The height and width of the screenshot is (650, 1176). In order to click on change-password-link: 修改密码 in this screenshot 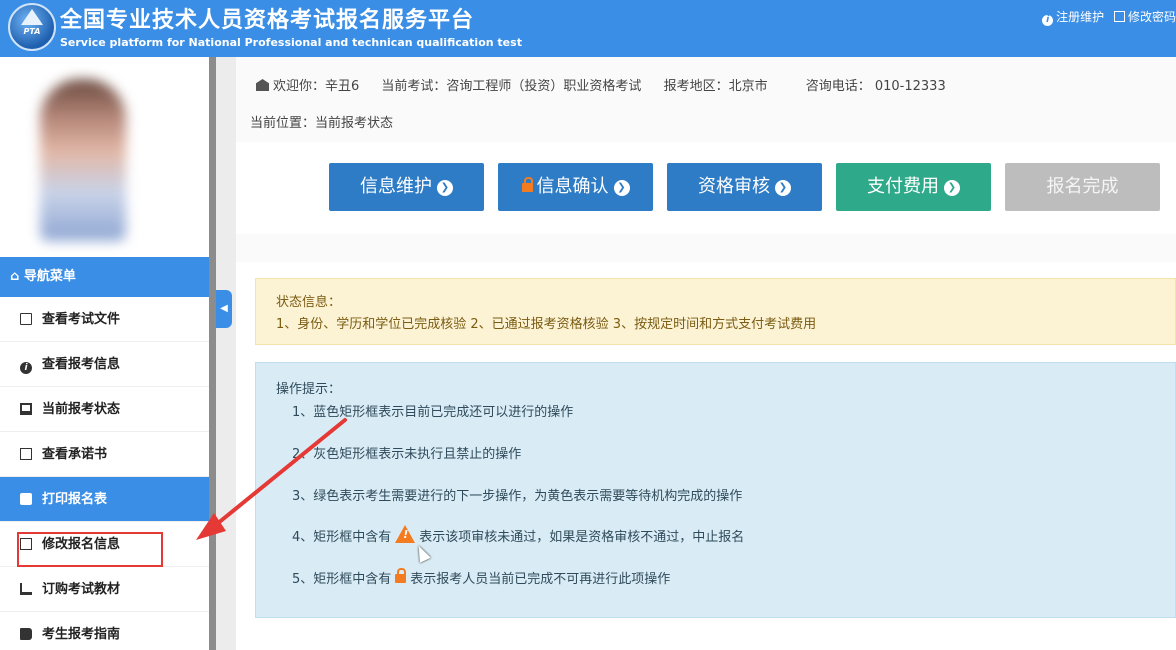, I will do `click(1144, 17)`.